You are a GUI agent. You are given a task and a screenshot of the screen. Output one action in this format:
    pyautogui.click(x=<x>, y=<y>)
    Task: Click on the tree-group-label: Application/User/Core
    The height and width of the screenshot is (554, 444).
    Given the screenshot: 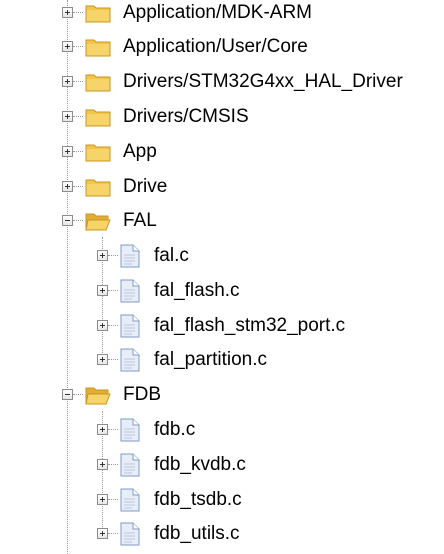 What is the action you would take?
    pyautogui.click(x=215, y=46)
    